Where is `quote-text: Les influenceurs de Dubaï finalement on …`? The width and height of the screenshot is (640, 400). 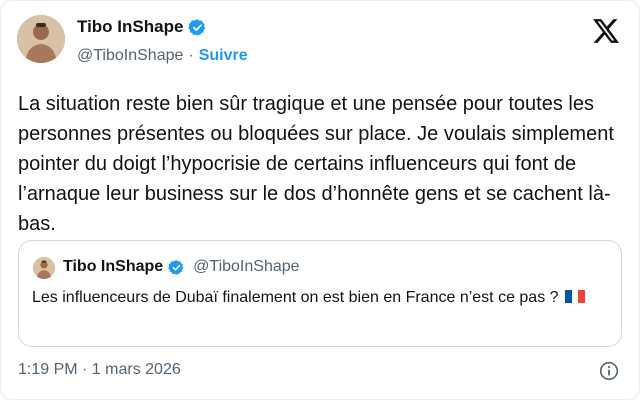
quote-text: Les influenceurs de Dubaï finalement on … is located at coordinates (295, 297).